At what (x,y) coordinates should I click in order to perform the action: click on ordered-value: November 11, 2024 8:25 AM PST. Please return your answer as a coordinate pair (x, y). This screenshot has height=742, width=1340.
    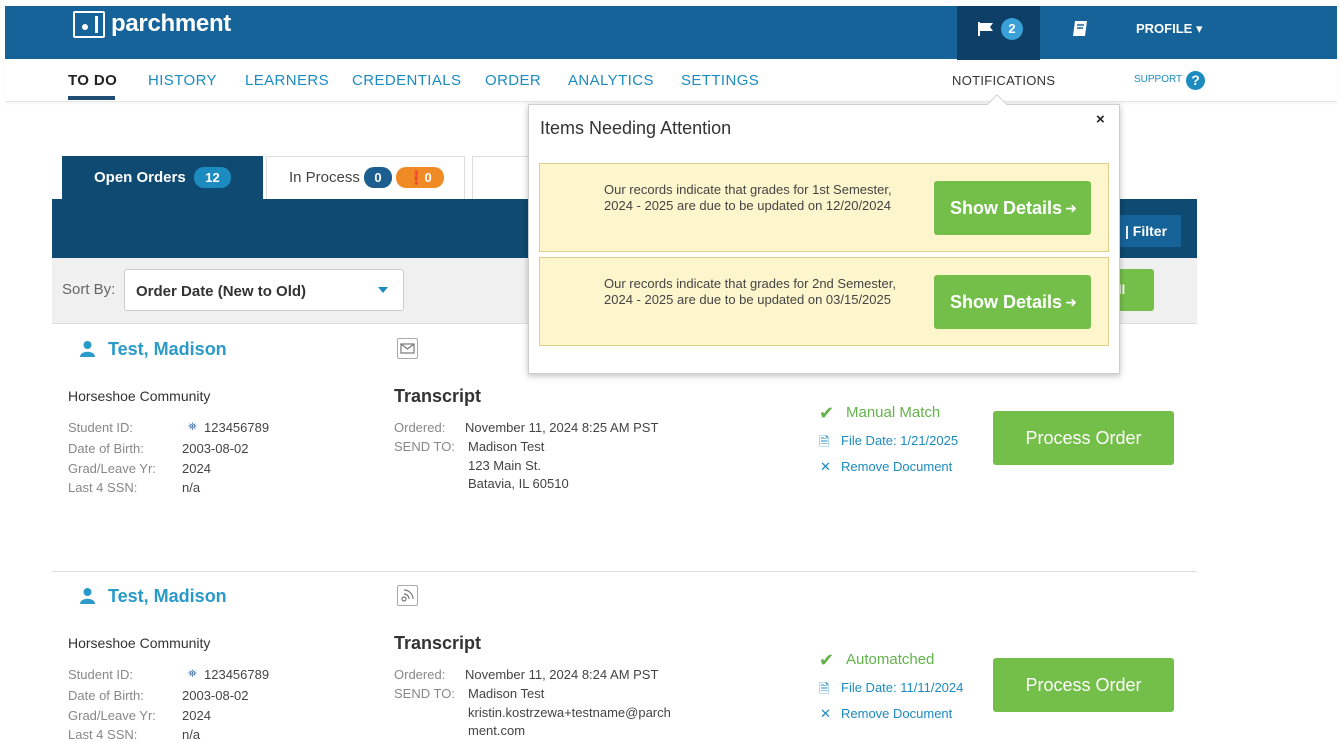
    Looking at the image, I should click on (562, 427).